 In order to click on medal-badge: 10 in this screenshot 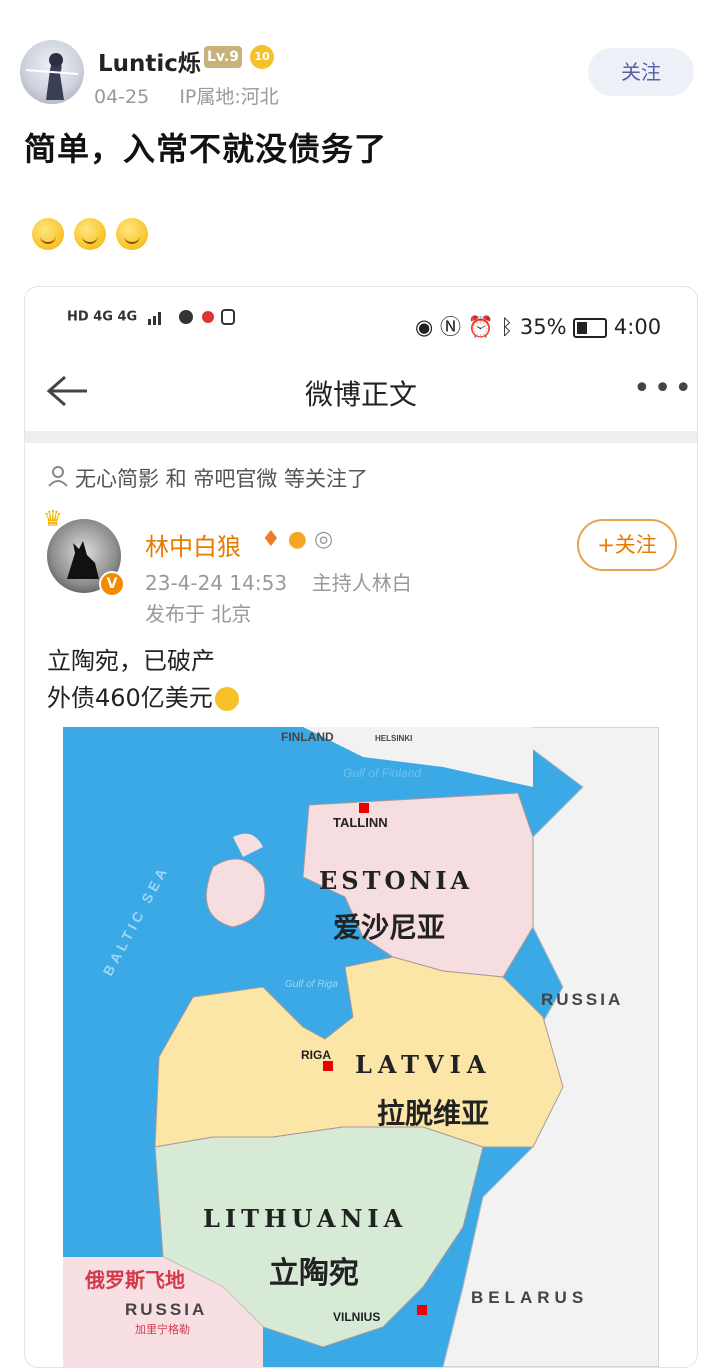, I will do `click(262, 57)`.